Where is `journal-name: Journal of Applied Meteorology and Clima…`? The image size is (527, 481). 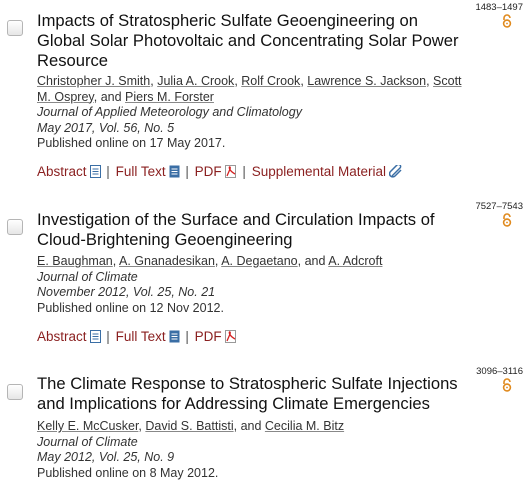
journal-name: Journal of Applied Meteorology and Clima… is located at coordinates (257, 113).